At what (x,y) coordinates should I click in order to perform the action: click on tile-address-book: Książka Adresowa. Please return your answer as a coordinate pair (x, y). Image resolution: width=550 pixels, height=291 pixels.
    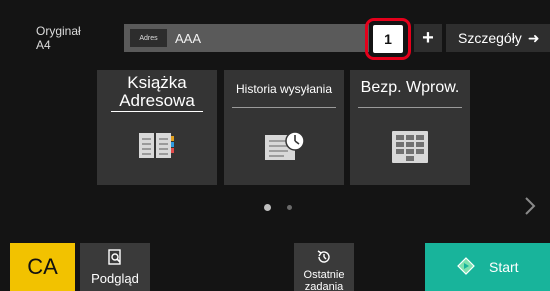
    Looking at the image, I should click on (157, 127).